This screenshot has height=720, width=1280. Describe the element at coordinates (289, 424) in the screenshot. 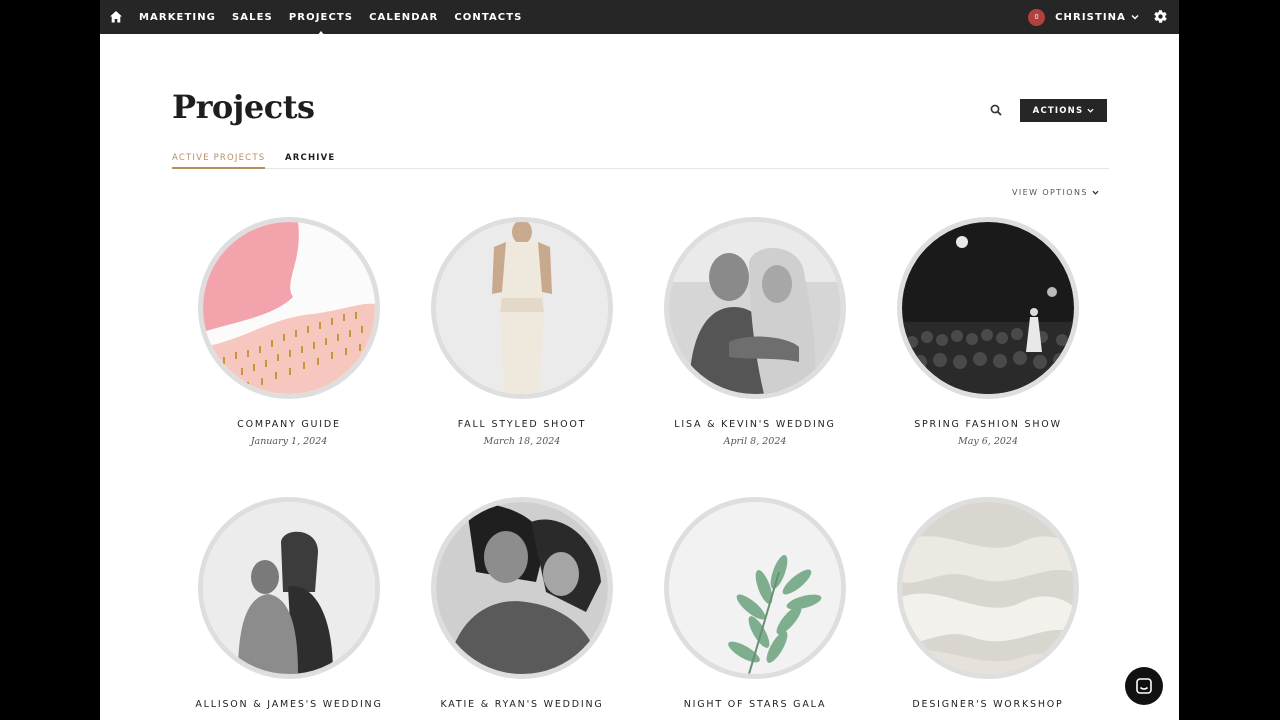

I see `project-title: COMPANY GUIDE` at that location.